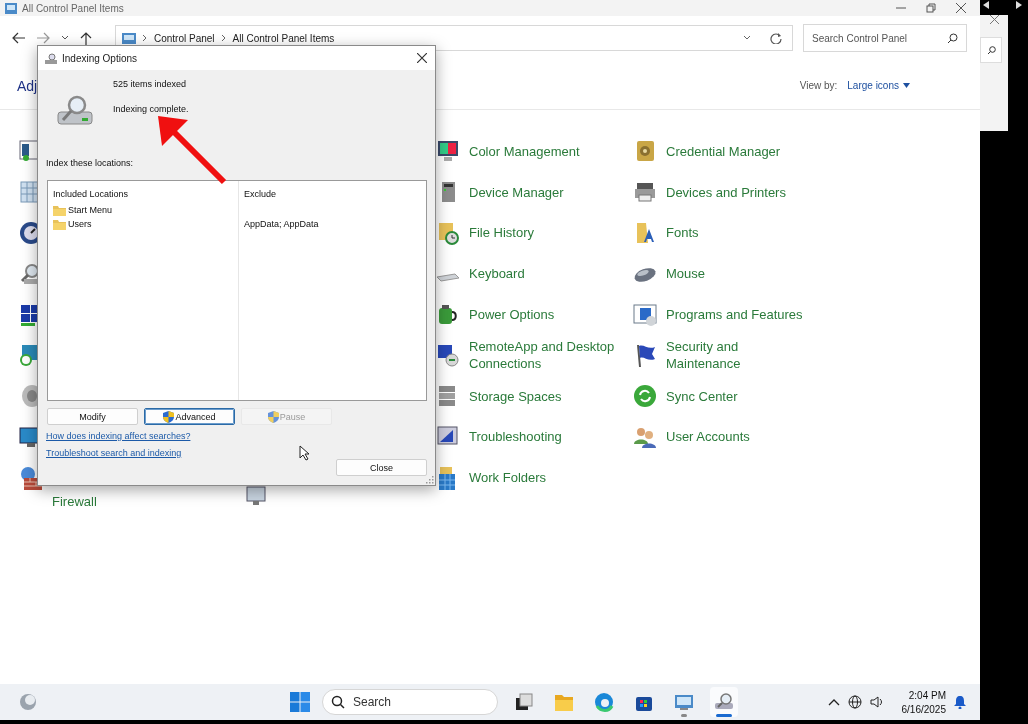  Describe the element at coordinates (515, 396) in the screenshot. I see `item-label: Storage Spaces` at that location.